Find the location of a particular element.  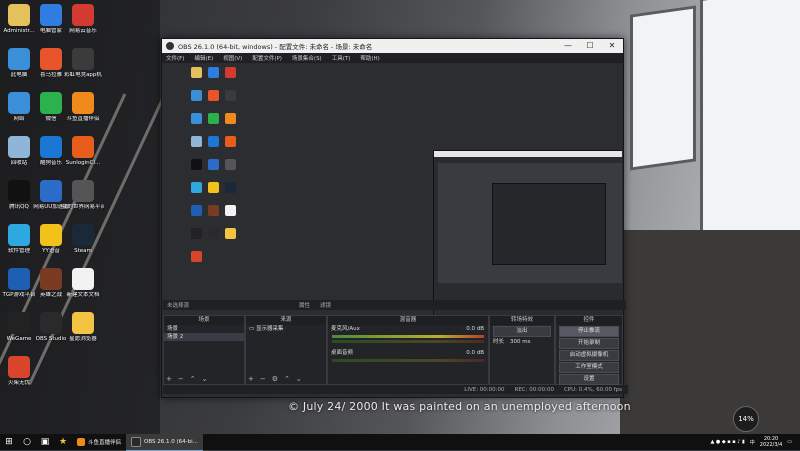

menu-help: 帮助(H) is located at coordinates (369, 58).